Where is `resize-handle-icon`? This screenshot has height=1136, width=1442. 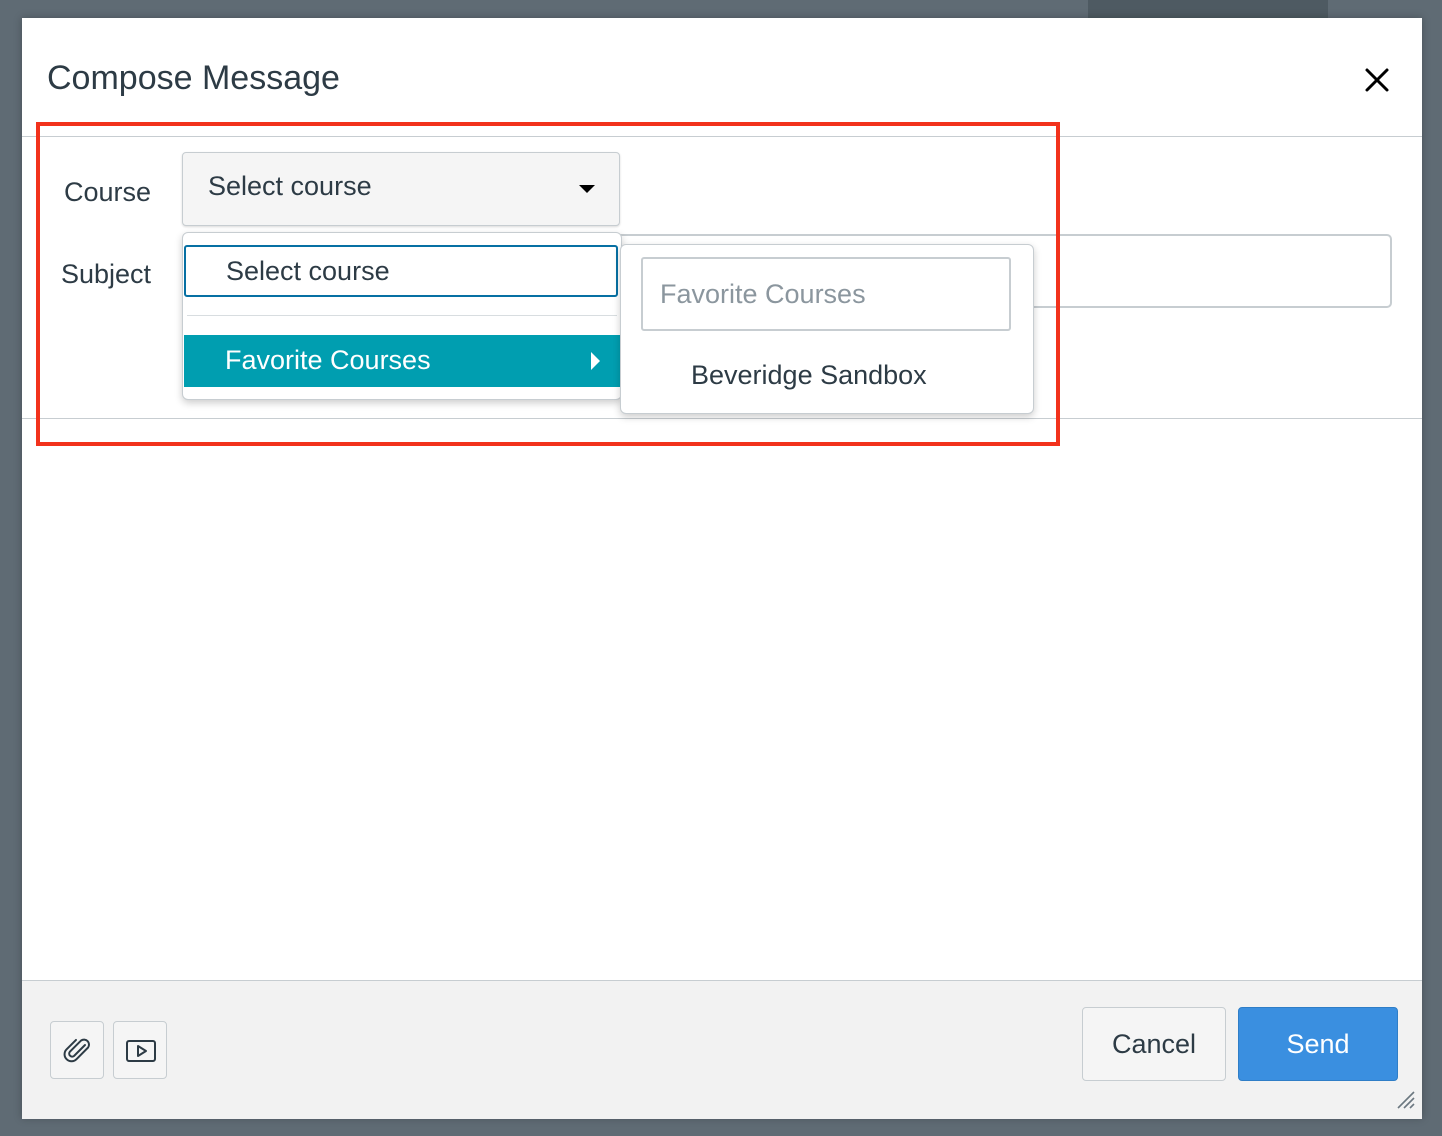
resize-handle-icon is located at coordinates (1405, 1099).